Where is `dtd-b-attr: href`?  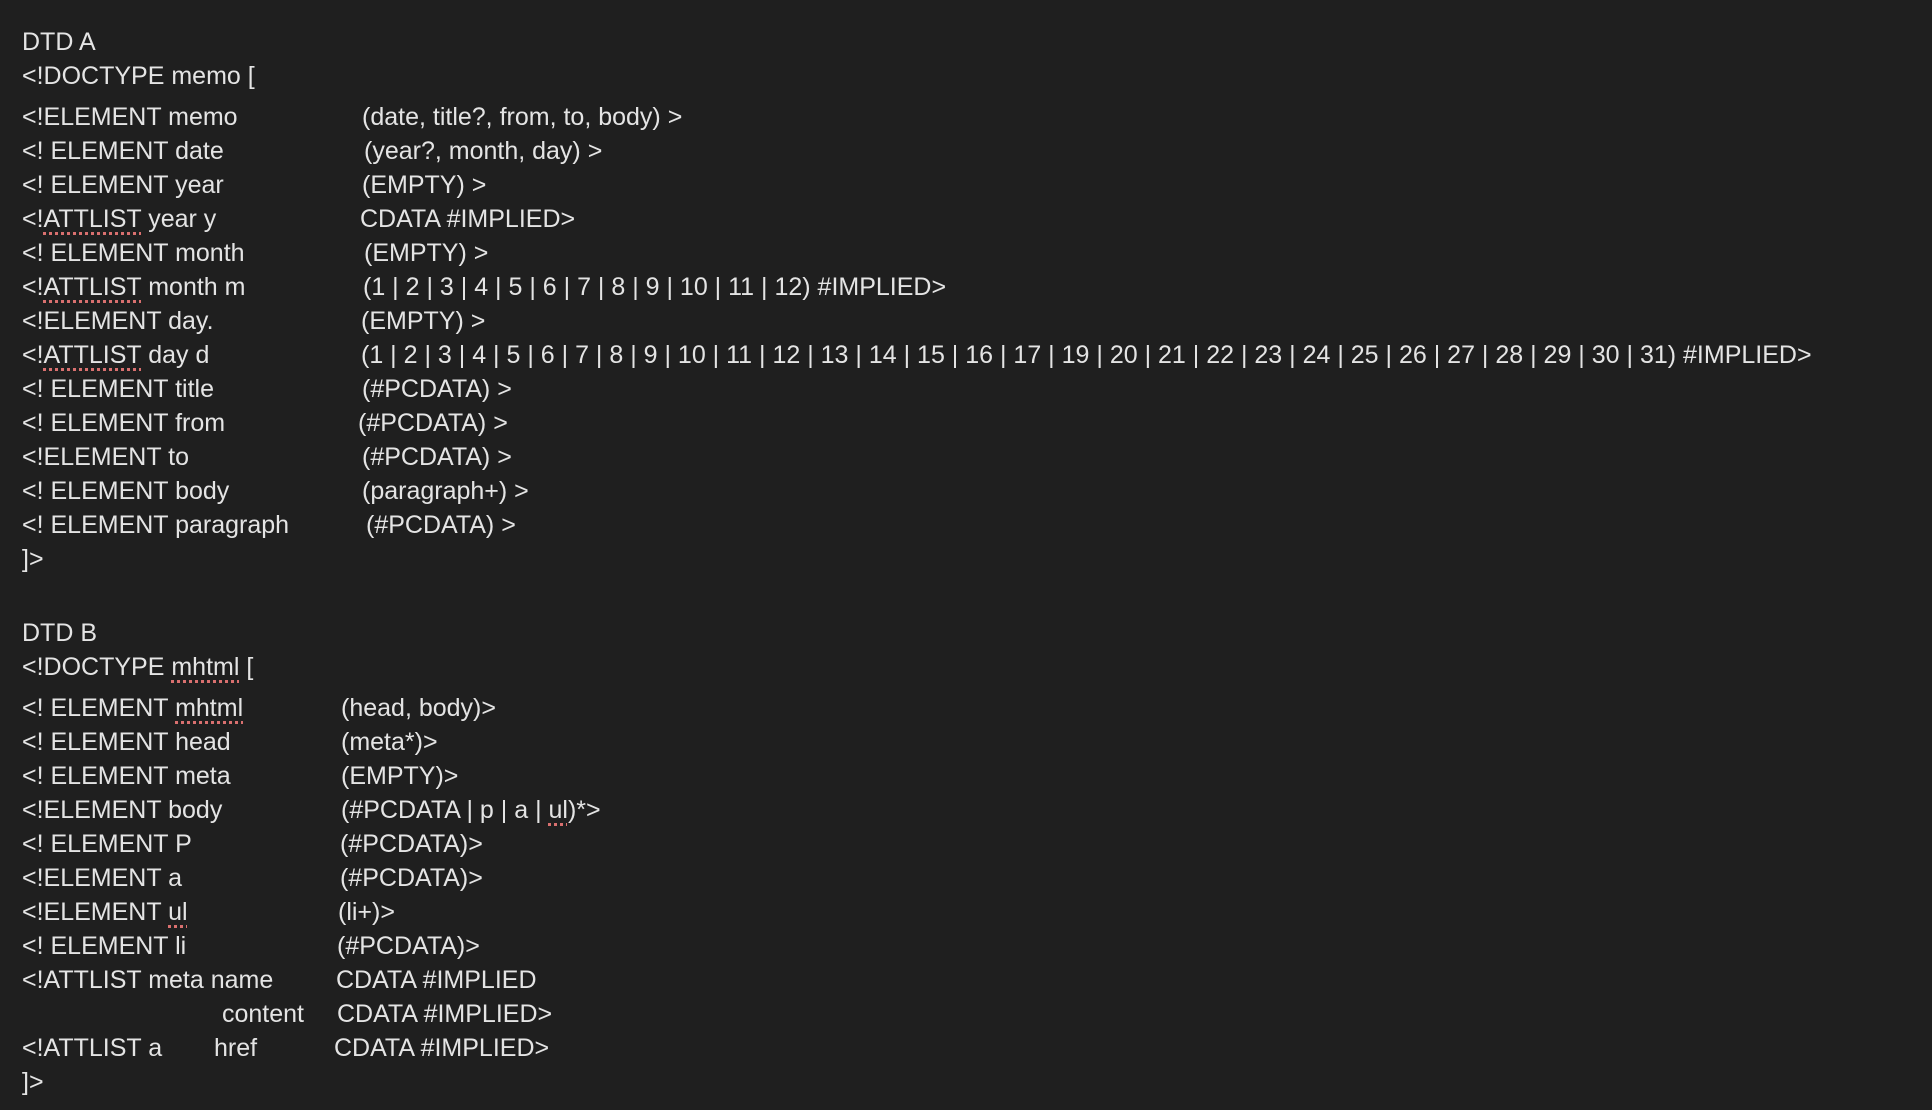
dtd-b-attr: href is located at coordinates (236, 1048).